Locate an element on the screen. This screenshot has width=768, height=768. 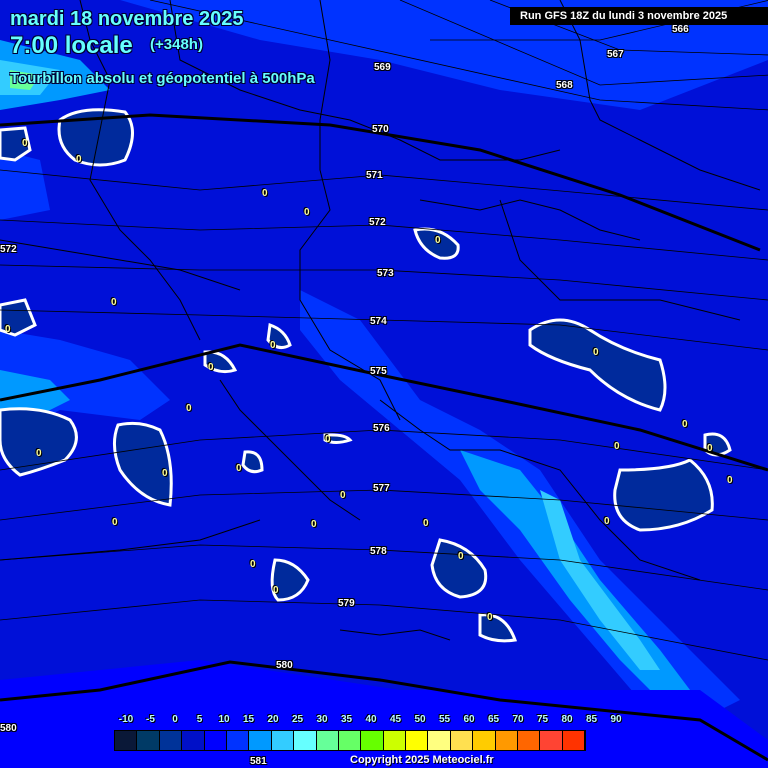
forecast-lead-time: (+348h) is located at coordinates (176, 44).